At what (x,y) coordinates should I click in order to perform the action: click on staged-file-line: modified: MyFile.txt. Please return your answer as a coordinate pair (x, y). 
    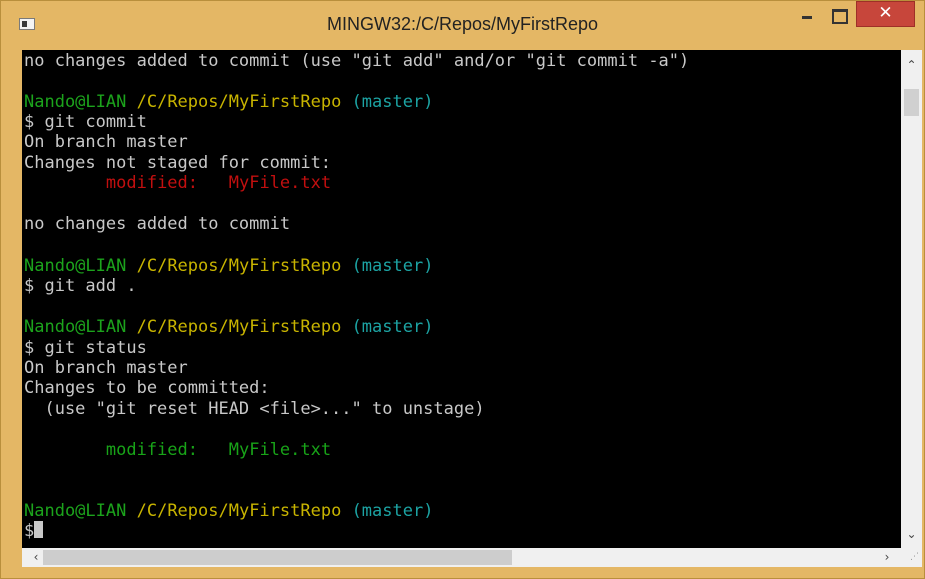
    Looking at the image, I should click on (177, 450).